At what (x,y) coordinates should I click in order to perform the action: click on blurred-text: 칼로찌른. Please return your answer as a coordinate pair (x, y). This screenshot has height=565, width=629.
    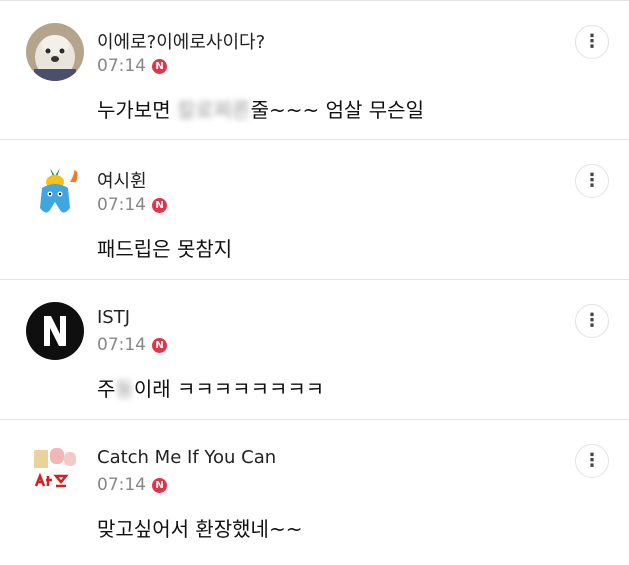
    Looking at the image, I should click on (213, 110).